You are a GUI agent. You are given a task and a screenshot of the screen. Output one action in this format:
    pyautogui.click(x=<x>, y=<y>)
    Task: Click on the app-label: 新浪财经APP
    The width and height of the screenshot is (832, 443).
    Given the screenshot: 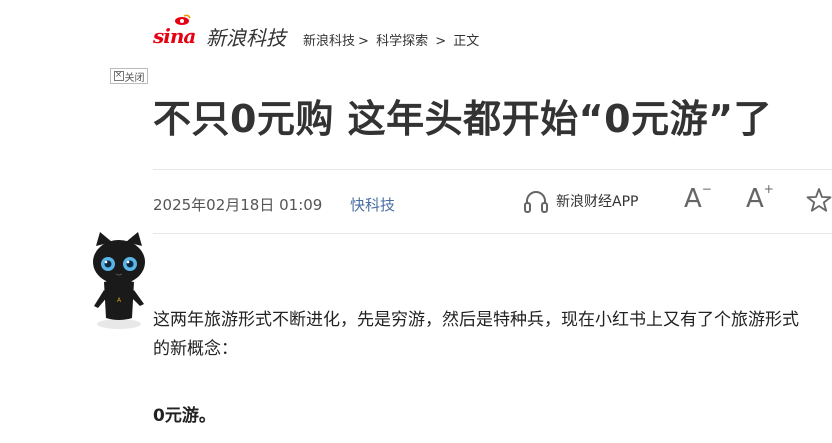 What is the action you would take?
    pyautogui.click(x=597, y=202)
    